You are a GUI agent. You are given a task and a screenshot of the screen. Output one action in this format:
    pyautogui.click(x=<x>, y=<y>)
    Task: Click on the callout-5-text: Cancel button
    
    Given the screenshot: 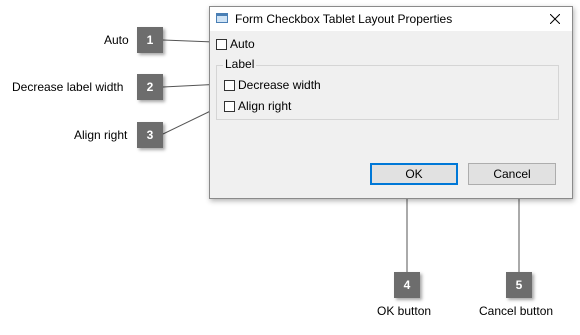 What is the action you would take?
    pyautogui.click(x=516, y=311)
    